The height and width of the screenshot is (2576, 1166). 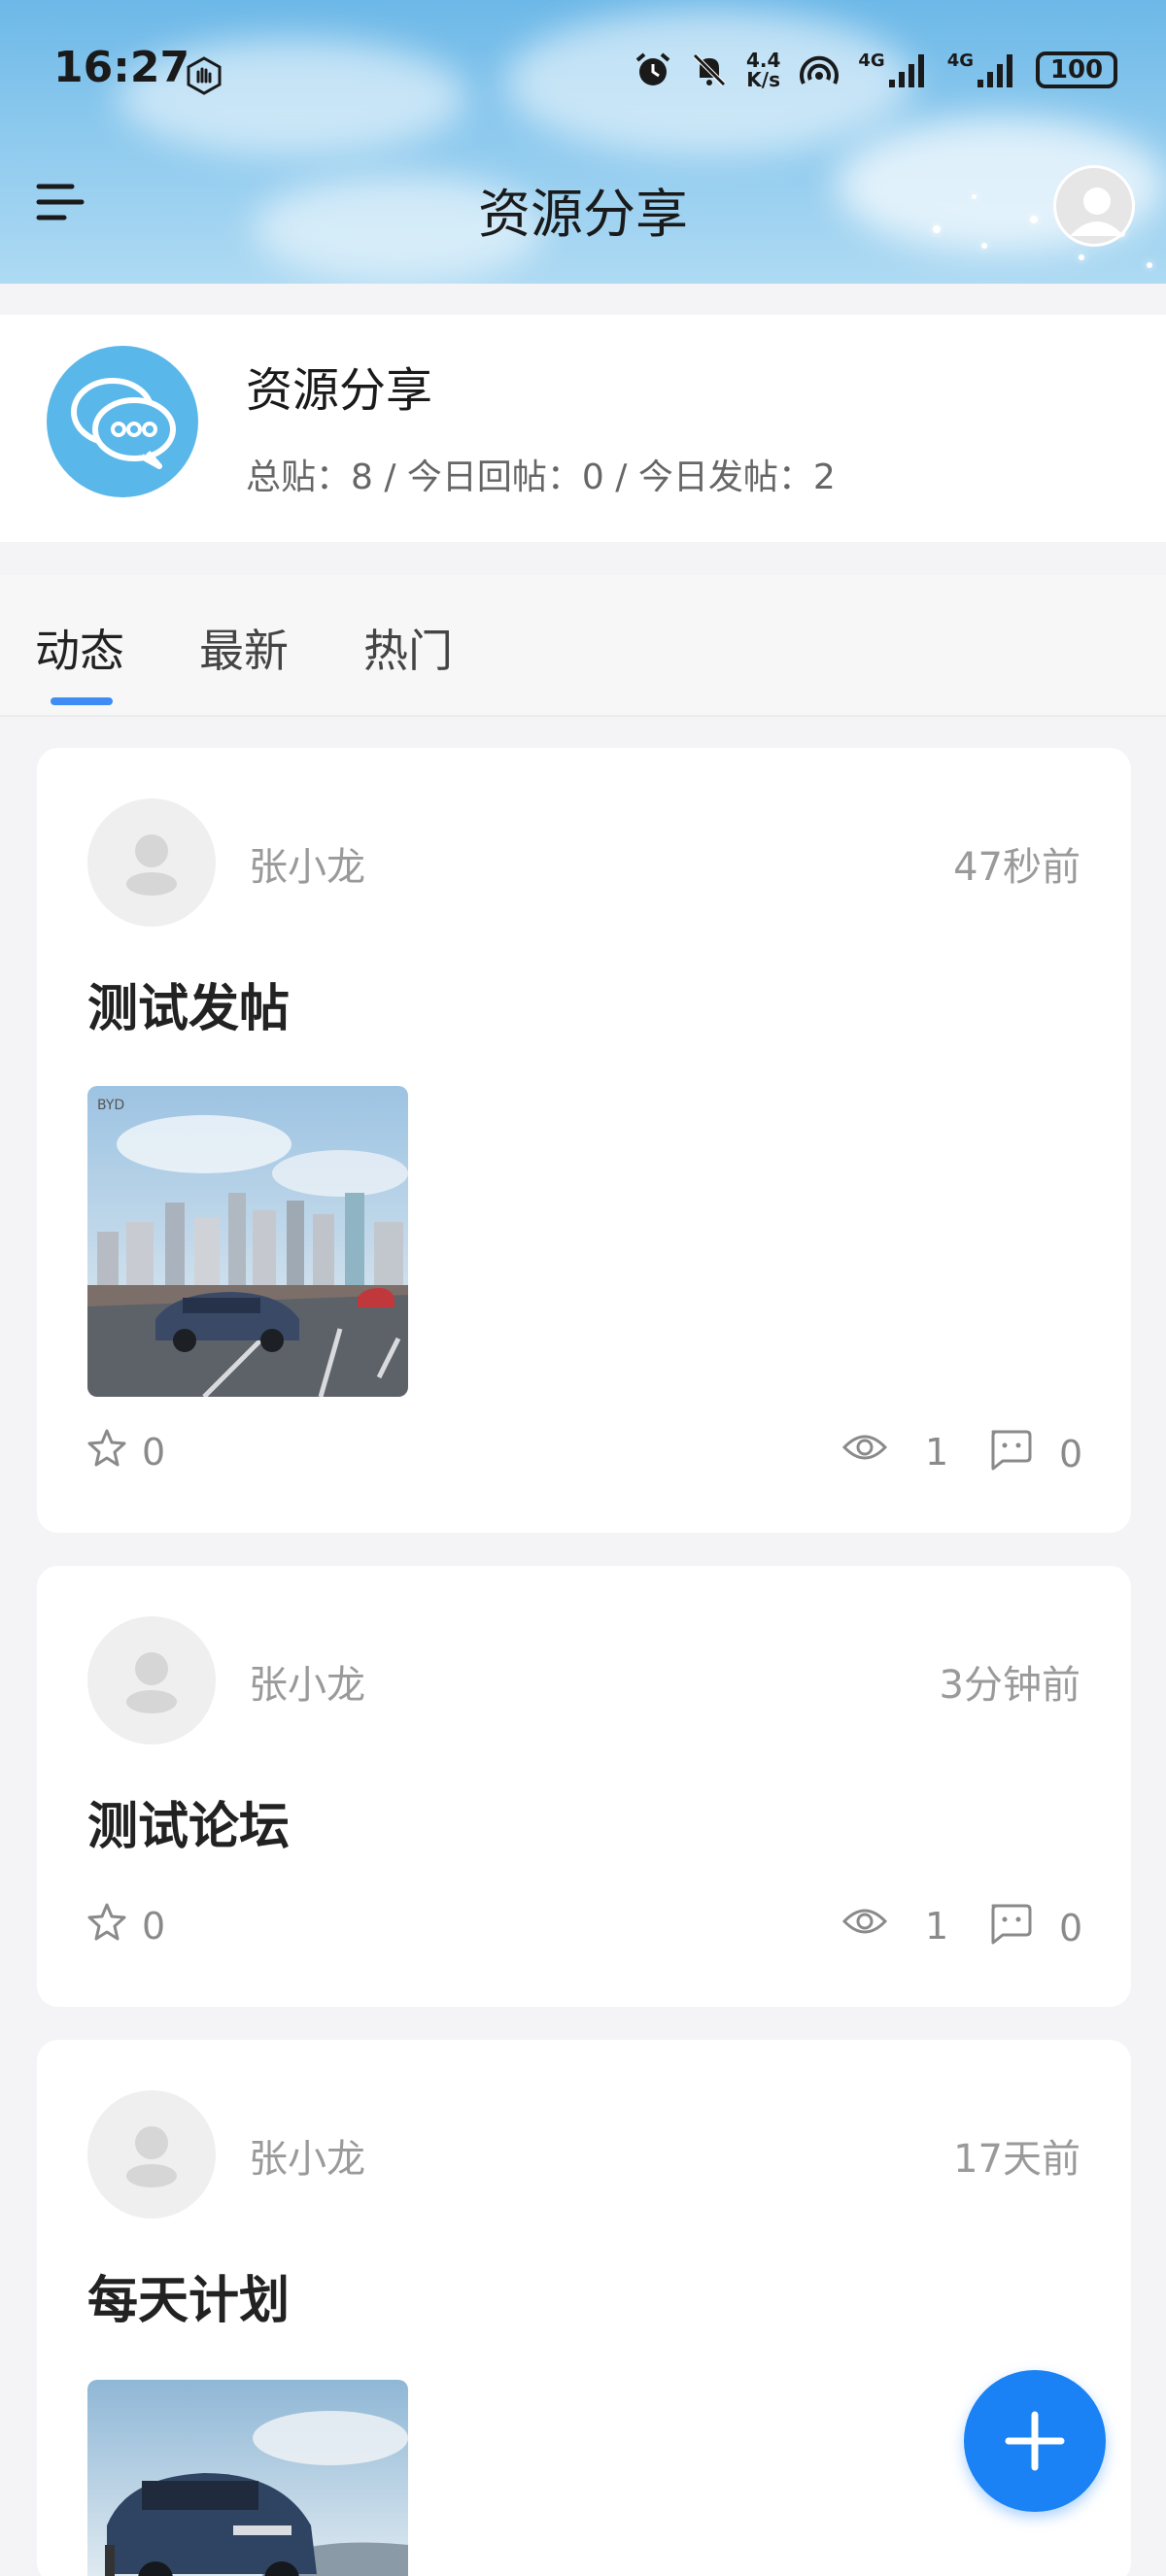 I want to click on post-image: BYD, so click(x=247, y=1241).